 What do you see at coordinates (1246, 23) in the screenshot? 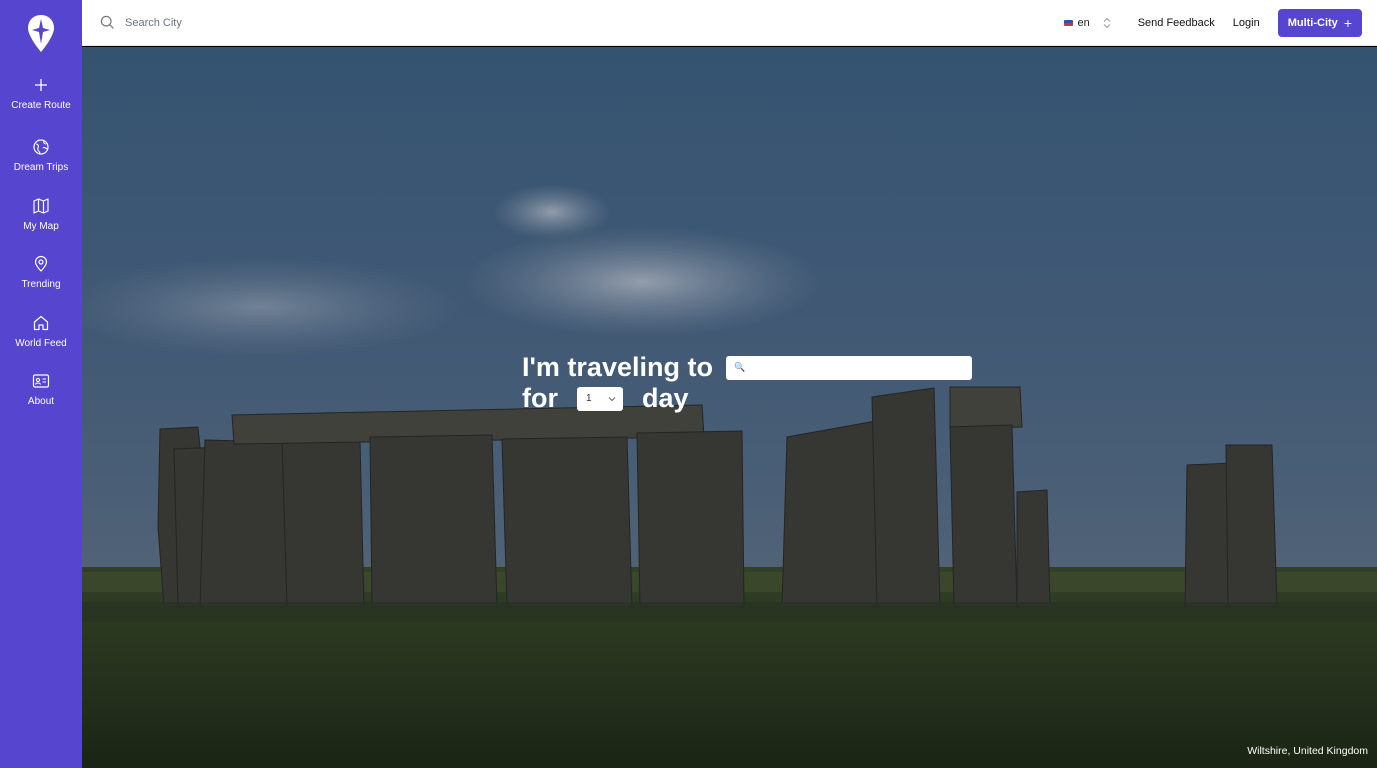
I see `login-link: Login` at bounding box center [1246, 23].